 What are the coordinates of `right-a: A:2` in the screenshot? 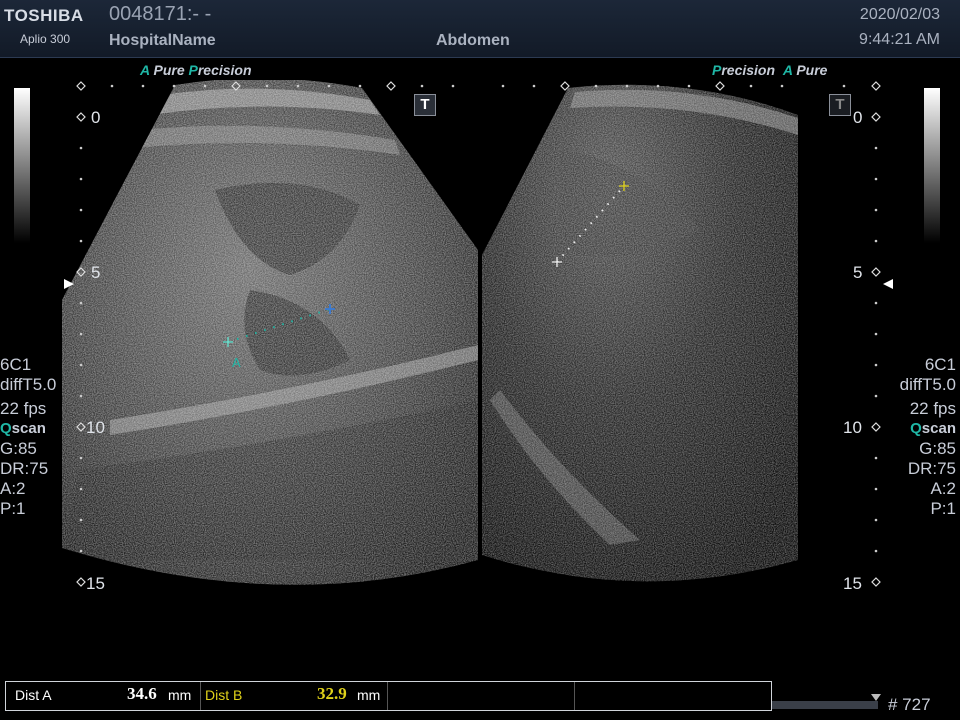 It's located at (943, 488).